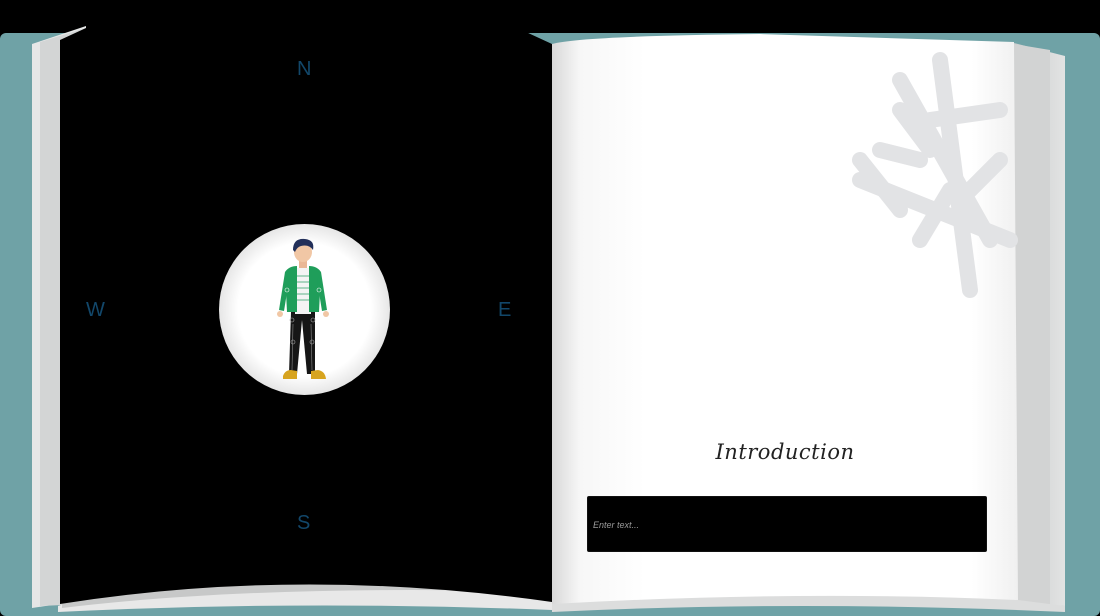 This screenshot has height=616, width=1100. Describe the element at coordinates (785, 452) in the screenshot. I see `page-title: Introduction` at that location.